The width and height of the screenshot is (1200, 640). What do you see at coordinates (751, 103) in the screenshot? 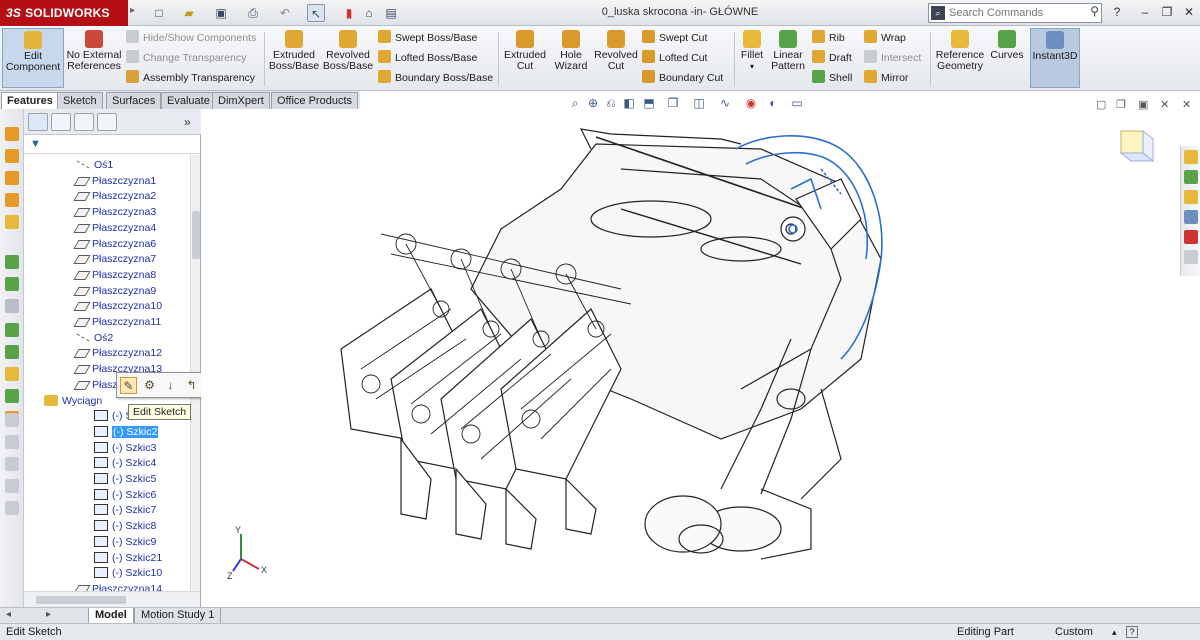
I see `appearance-icon: ◉` at bounding box center [751, 103].